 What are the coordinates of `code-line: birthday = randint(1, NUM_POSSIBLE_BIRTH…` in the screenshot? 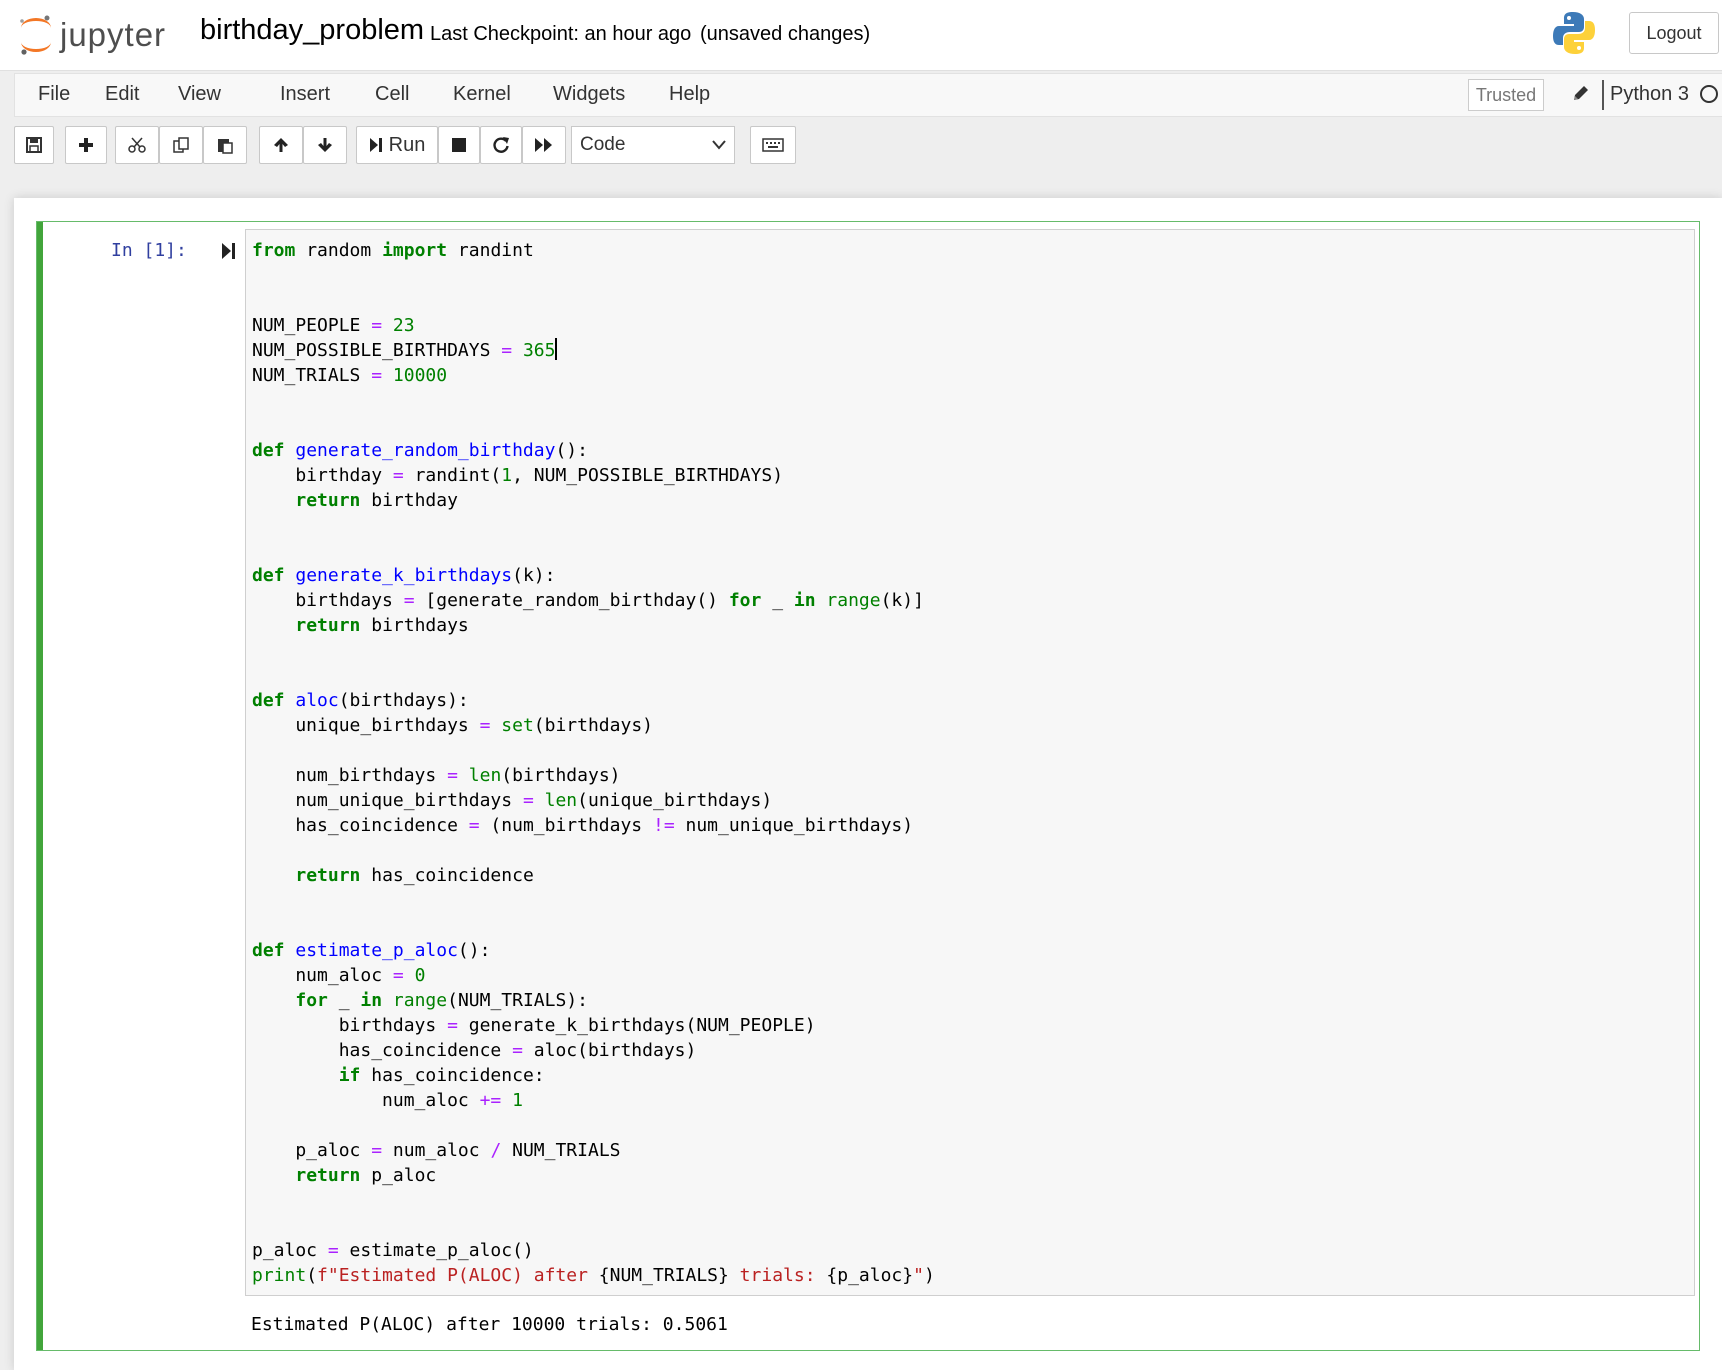 It's located at (973, 475).